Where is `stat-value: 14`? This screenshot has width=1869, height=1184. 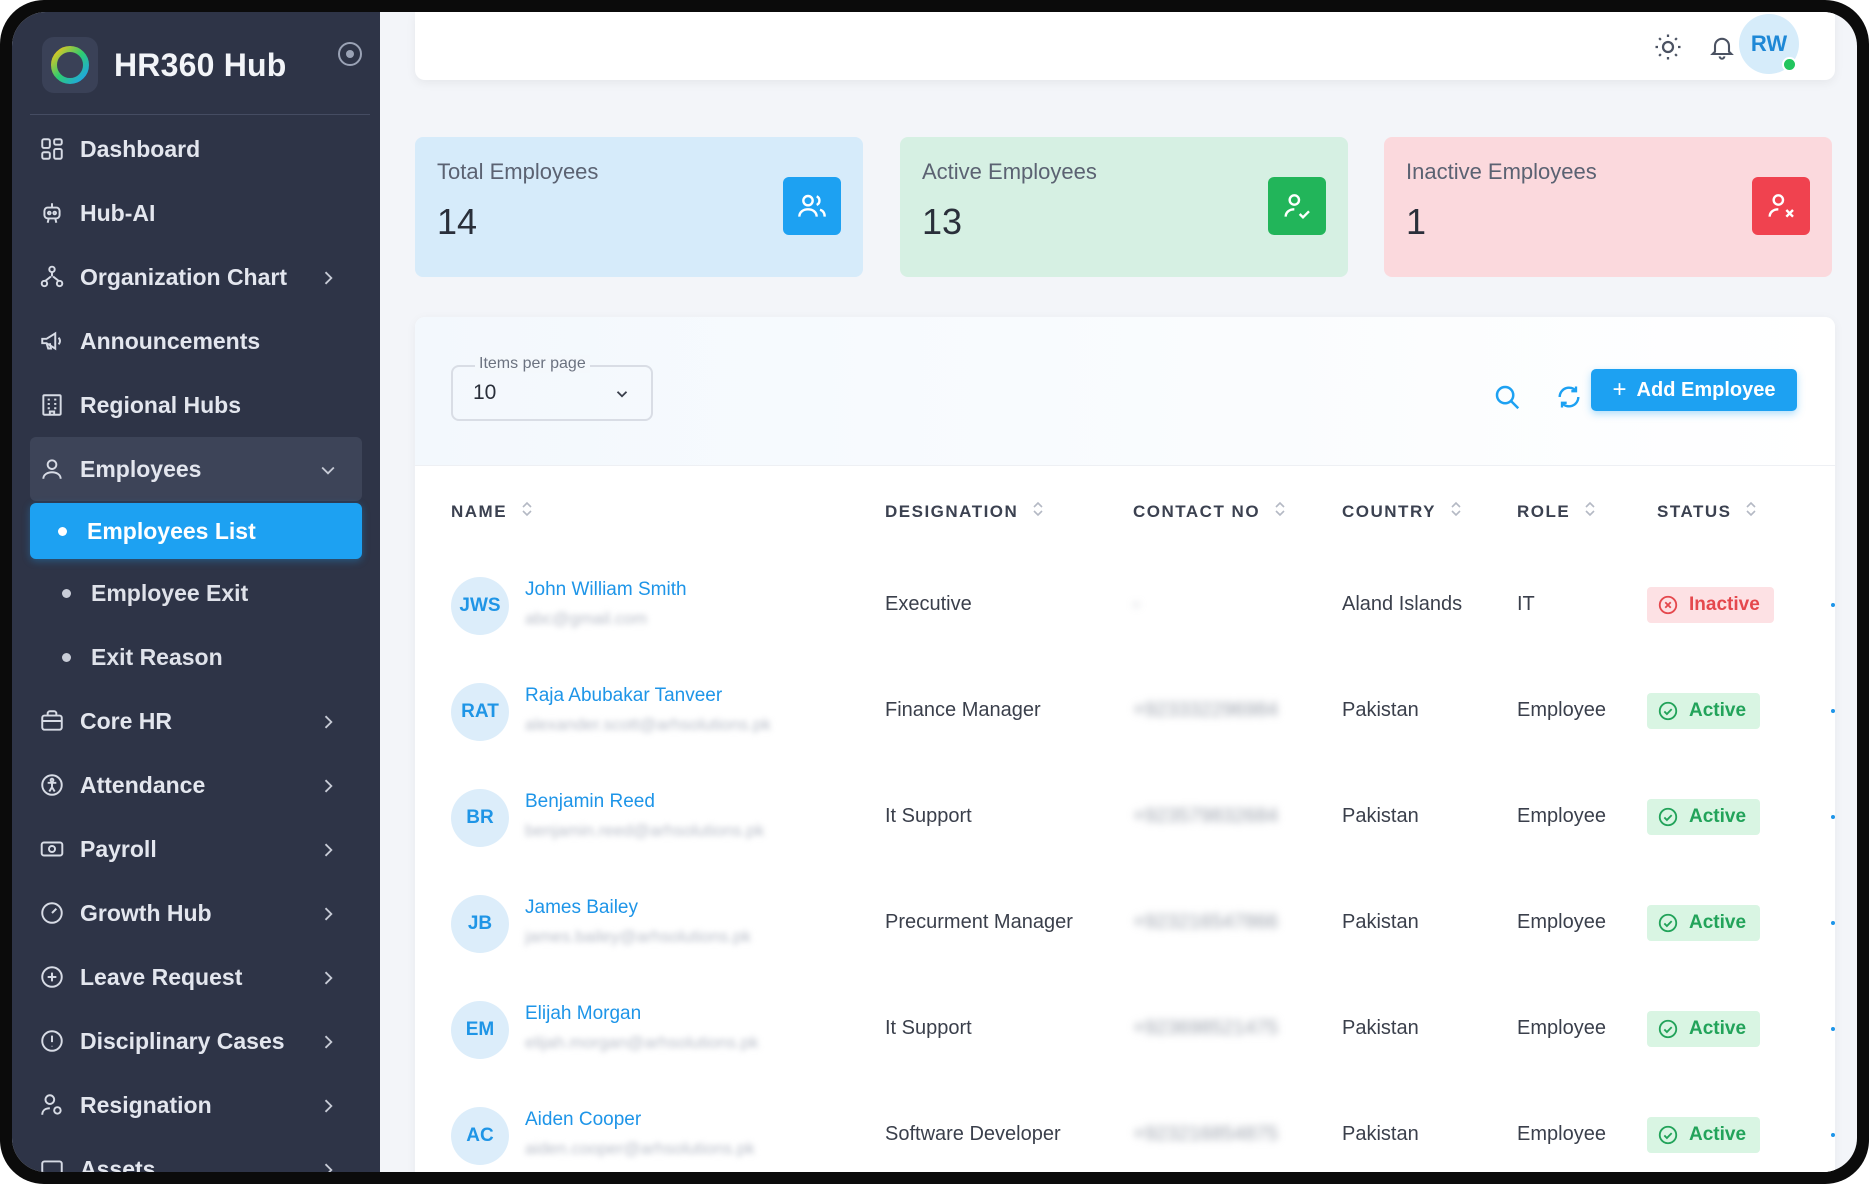 stat-value: 14 is located at coordinates (457, 221).